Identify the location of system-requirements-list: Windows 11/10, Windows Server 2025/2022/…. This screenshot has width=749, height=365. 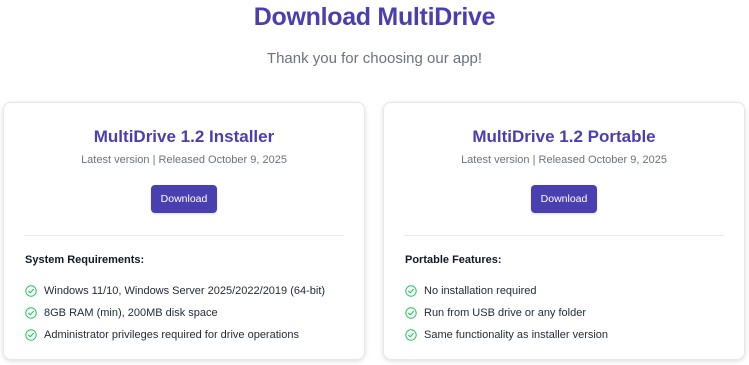
(175, 313).